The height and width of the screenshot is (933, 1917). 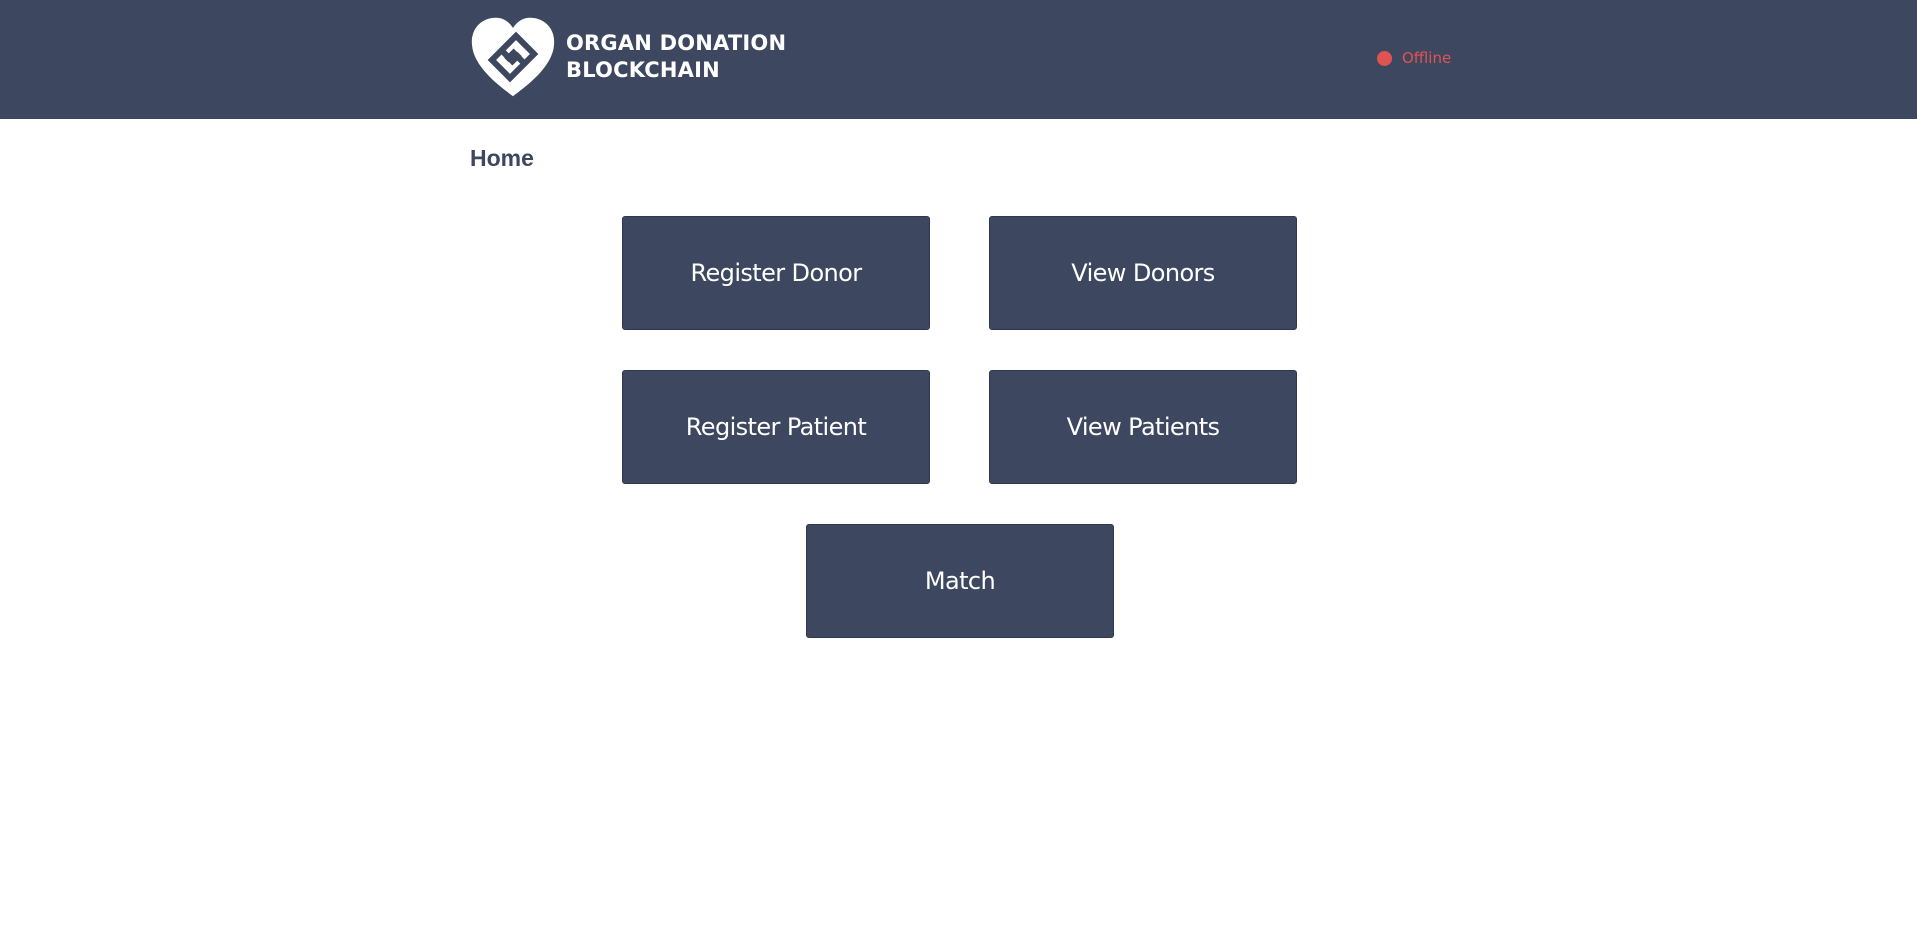 I want to click on view-patients-button: View Patients, so click(x=1143, y=427).